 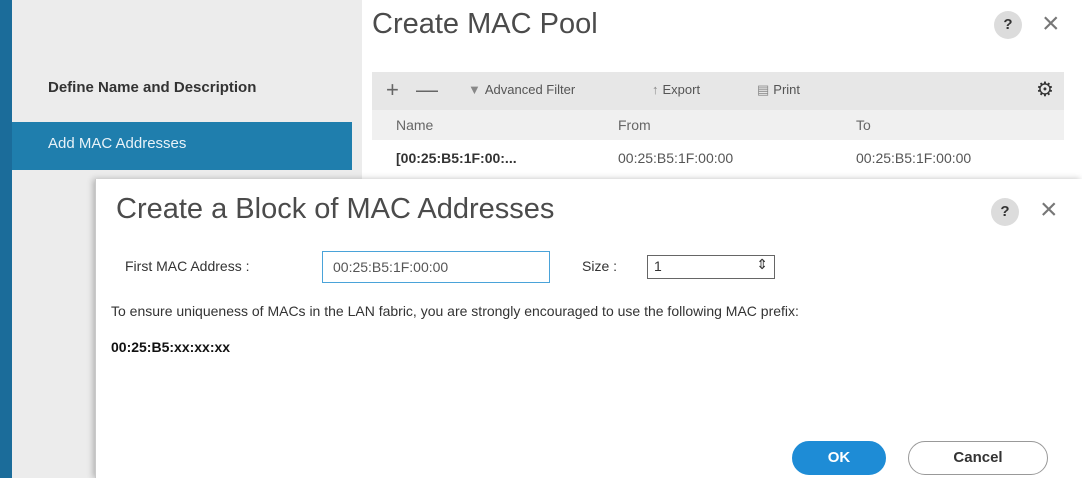 What do you see at coordinates (530, 89) in the screenshot?
I see `advanced-filter-label: Advanced Filter` at bounding box center [530, 89].